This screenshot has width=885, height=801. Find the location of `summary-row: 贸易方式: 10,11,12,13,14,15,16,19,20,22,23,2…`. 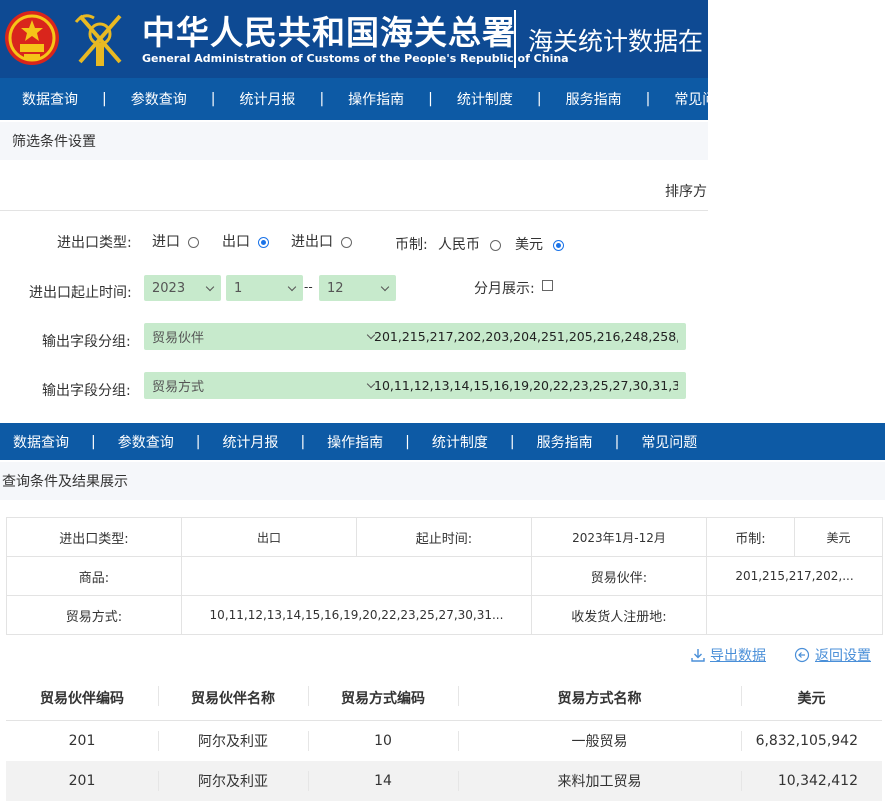

summary-row: 贸易方式: 10,11,12,13,14,15,16,19,20,22,23,2… is located at coordinates (444, 615).